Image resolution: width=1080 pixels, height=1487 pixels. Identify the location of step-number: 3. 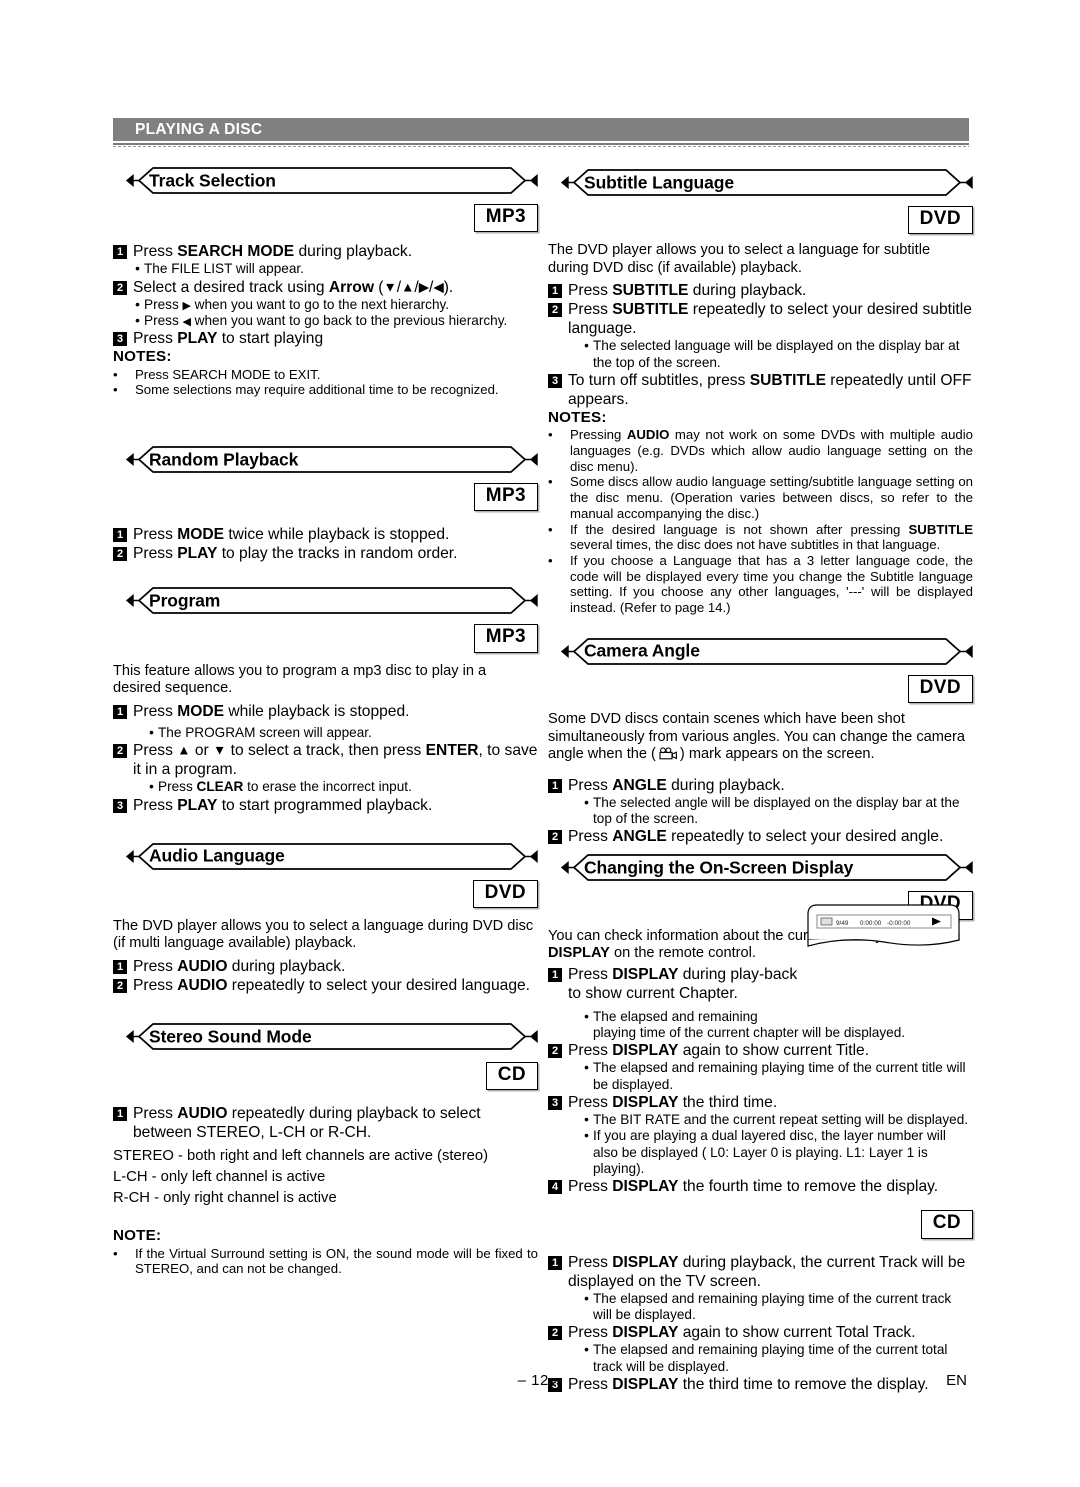
(120, 805).